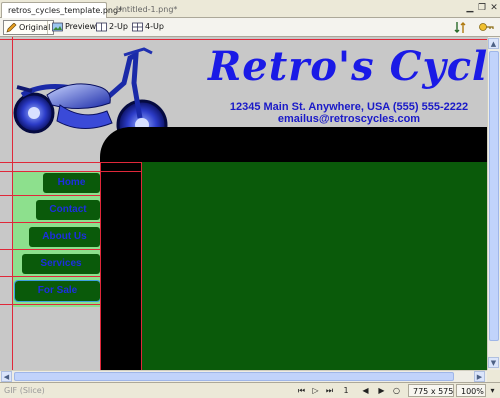  I want to click on nav-about-us-button: About Us, so click(64, 237).